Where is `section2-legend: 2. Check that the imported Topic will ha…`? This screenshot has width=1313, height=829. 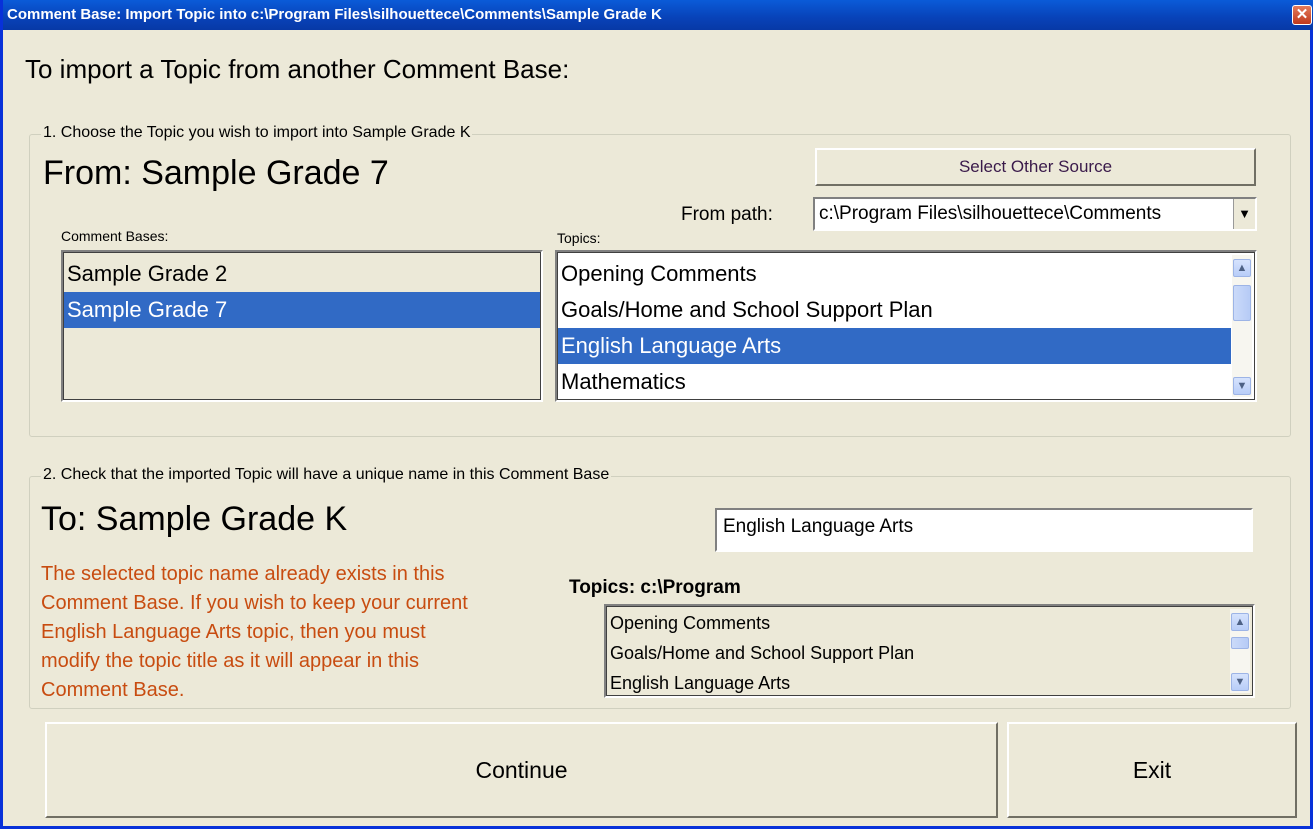 section2-legend: 2. Check that the imported Topic will ha… is located at coordinates (326, 475).